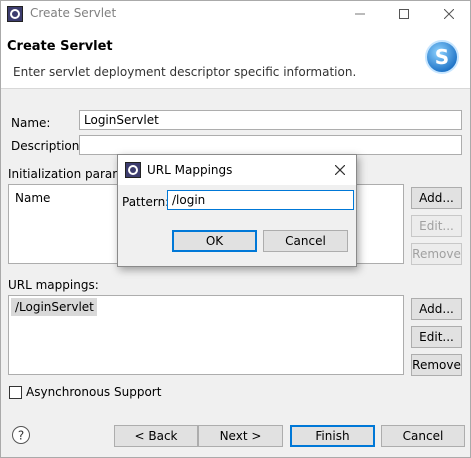 The height and width of the screenshot is (458, 471). Describe the element at coordinates (146, 202) in the screenshot. I see `pattern-label: Pattern:` at that location.